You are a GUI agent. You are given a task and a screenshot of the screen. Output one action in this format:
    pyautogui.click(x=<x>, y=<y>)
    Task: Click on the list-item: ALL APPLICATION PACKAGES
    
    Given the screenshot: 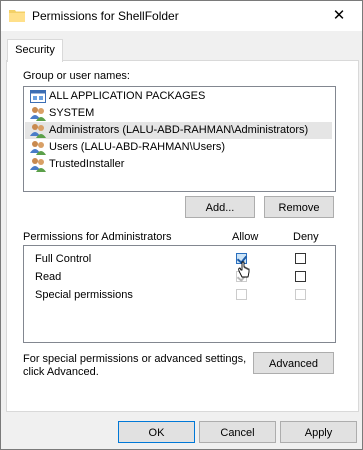 What is the action you would take?
    pyautogui.click(x=178, y=96)
    